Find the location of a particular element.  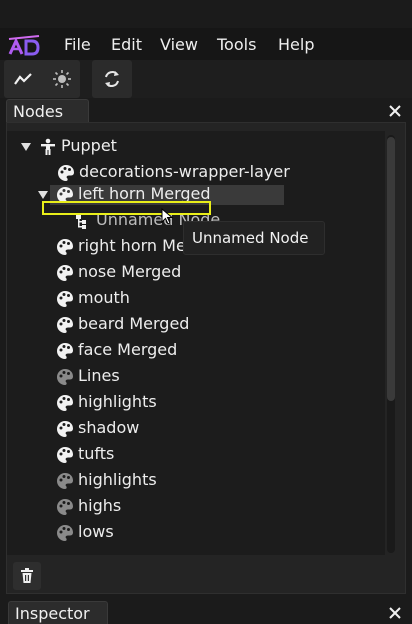

tree-row: beard Merged is located at coordinates (195, 325).